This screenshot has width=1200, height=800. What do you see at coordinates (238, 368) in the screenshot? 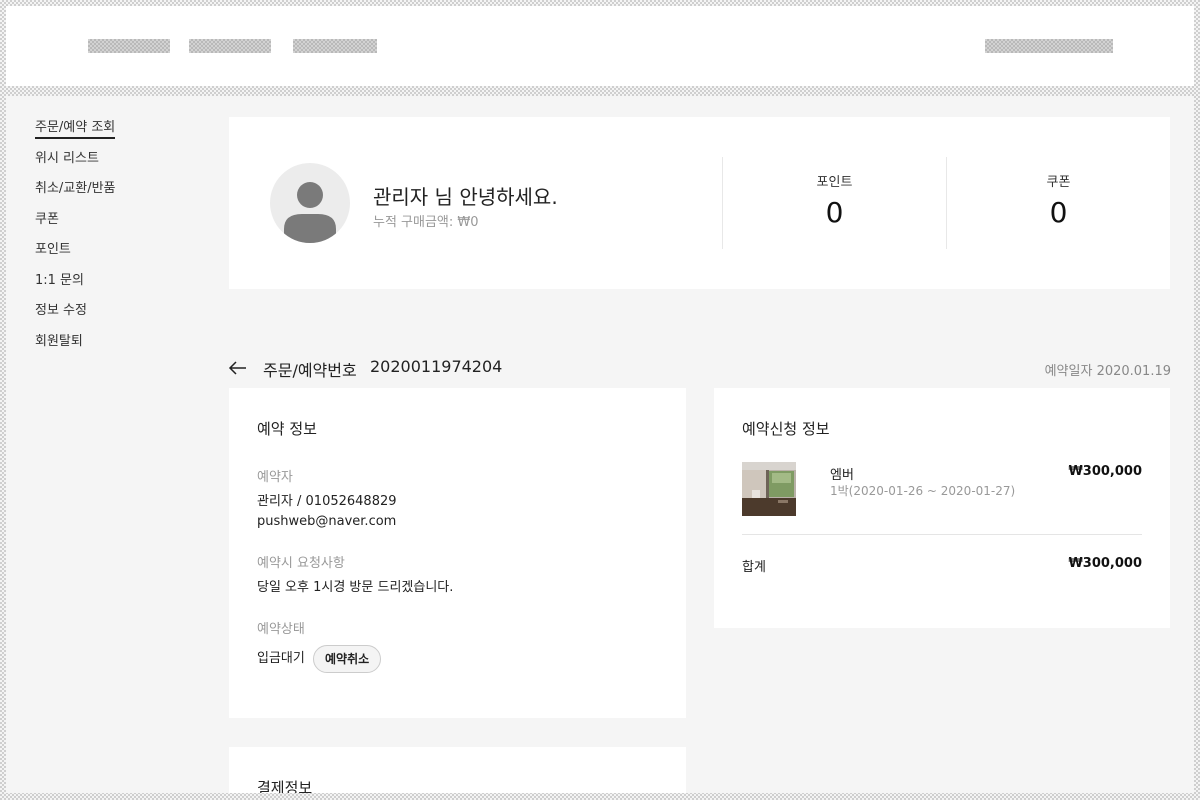
I see `arrow-left-icon` at bounding box center [238, 368].